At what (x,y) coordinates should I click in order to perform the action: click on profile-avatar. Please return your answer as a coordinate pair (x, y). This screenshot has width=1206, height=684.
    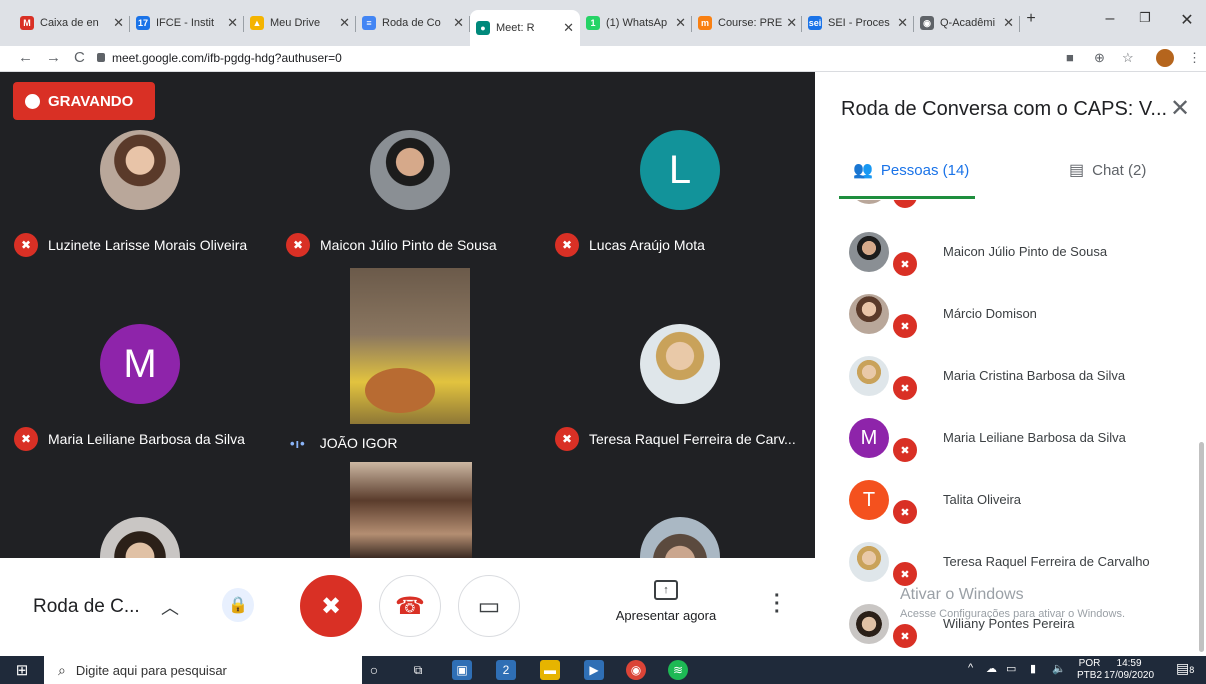
    Looking at the image, I should click on (1165, 58).